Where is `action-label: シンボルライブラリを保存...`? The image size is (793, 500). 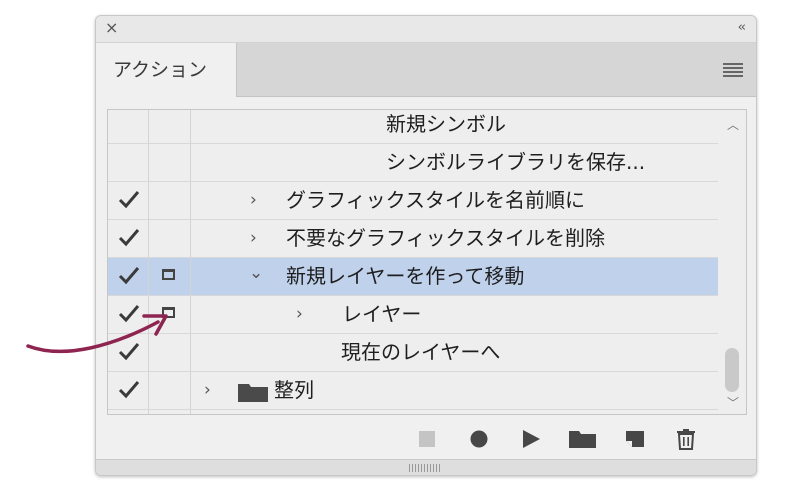 action-label: シンボルライブラリを保存... is located at coordinates (516, 162).